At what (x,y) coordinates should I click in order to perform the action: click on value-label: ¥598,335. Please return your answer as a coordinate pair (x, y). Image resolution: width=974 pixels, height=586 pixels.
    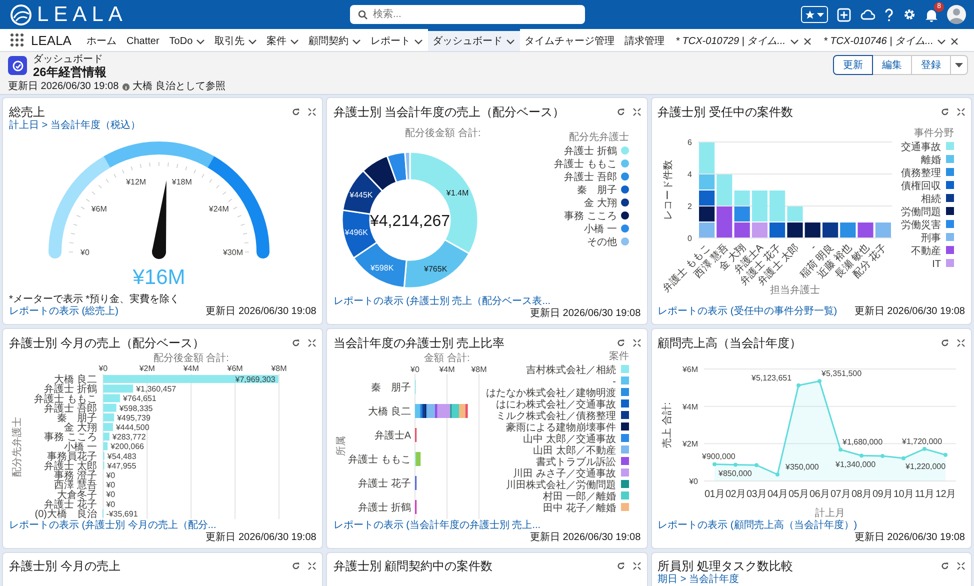
    Looking at the image, I should click on (136, 408).